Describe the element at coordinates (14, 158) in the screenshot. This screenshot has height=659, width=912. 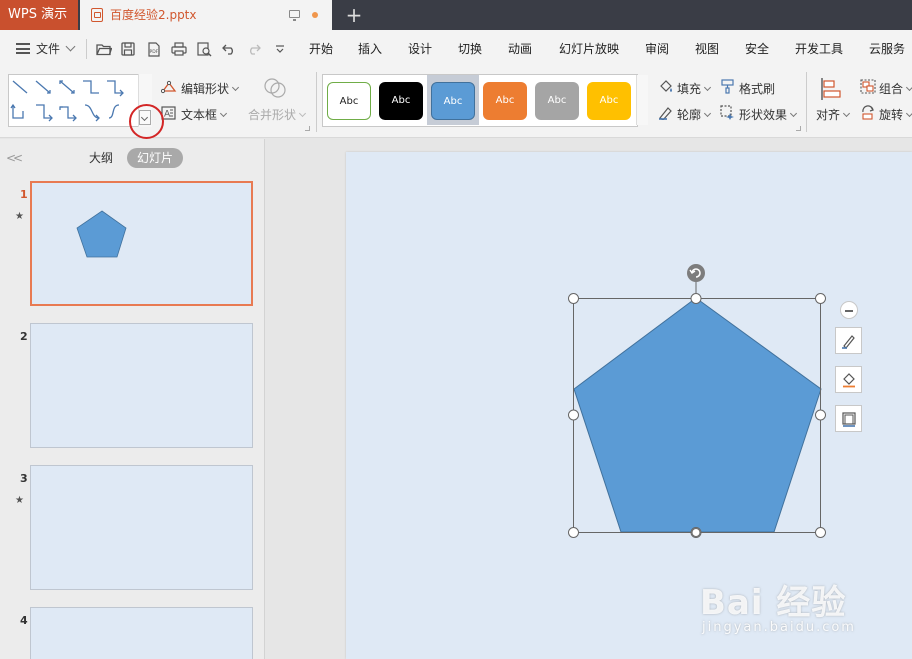
I see `collapse-panel-icon: <<` at that location.